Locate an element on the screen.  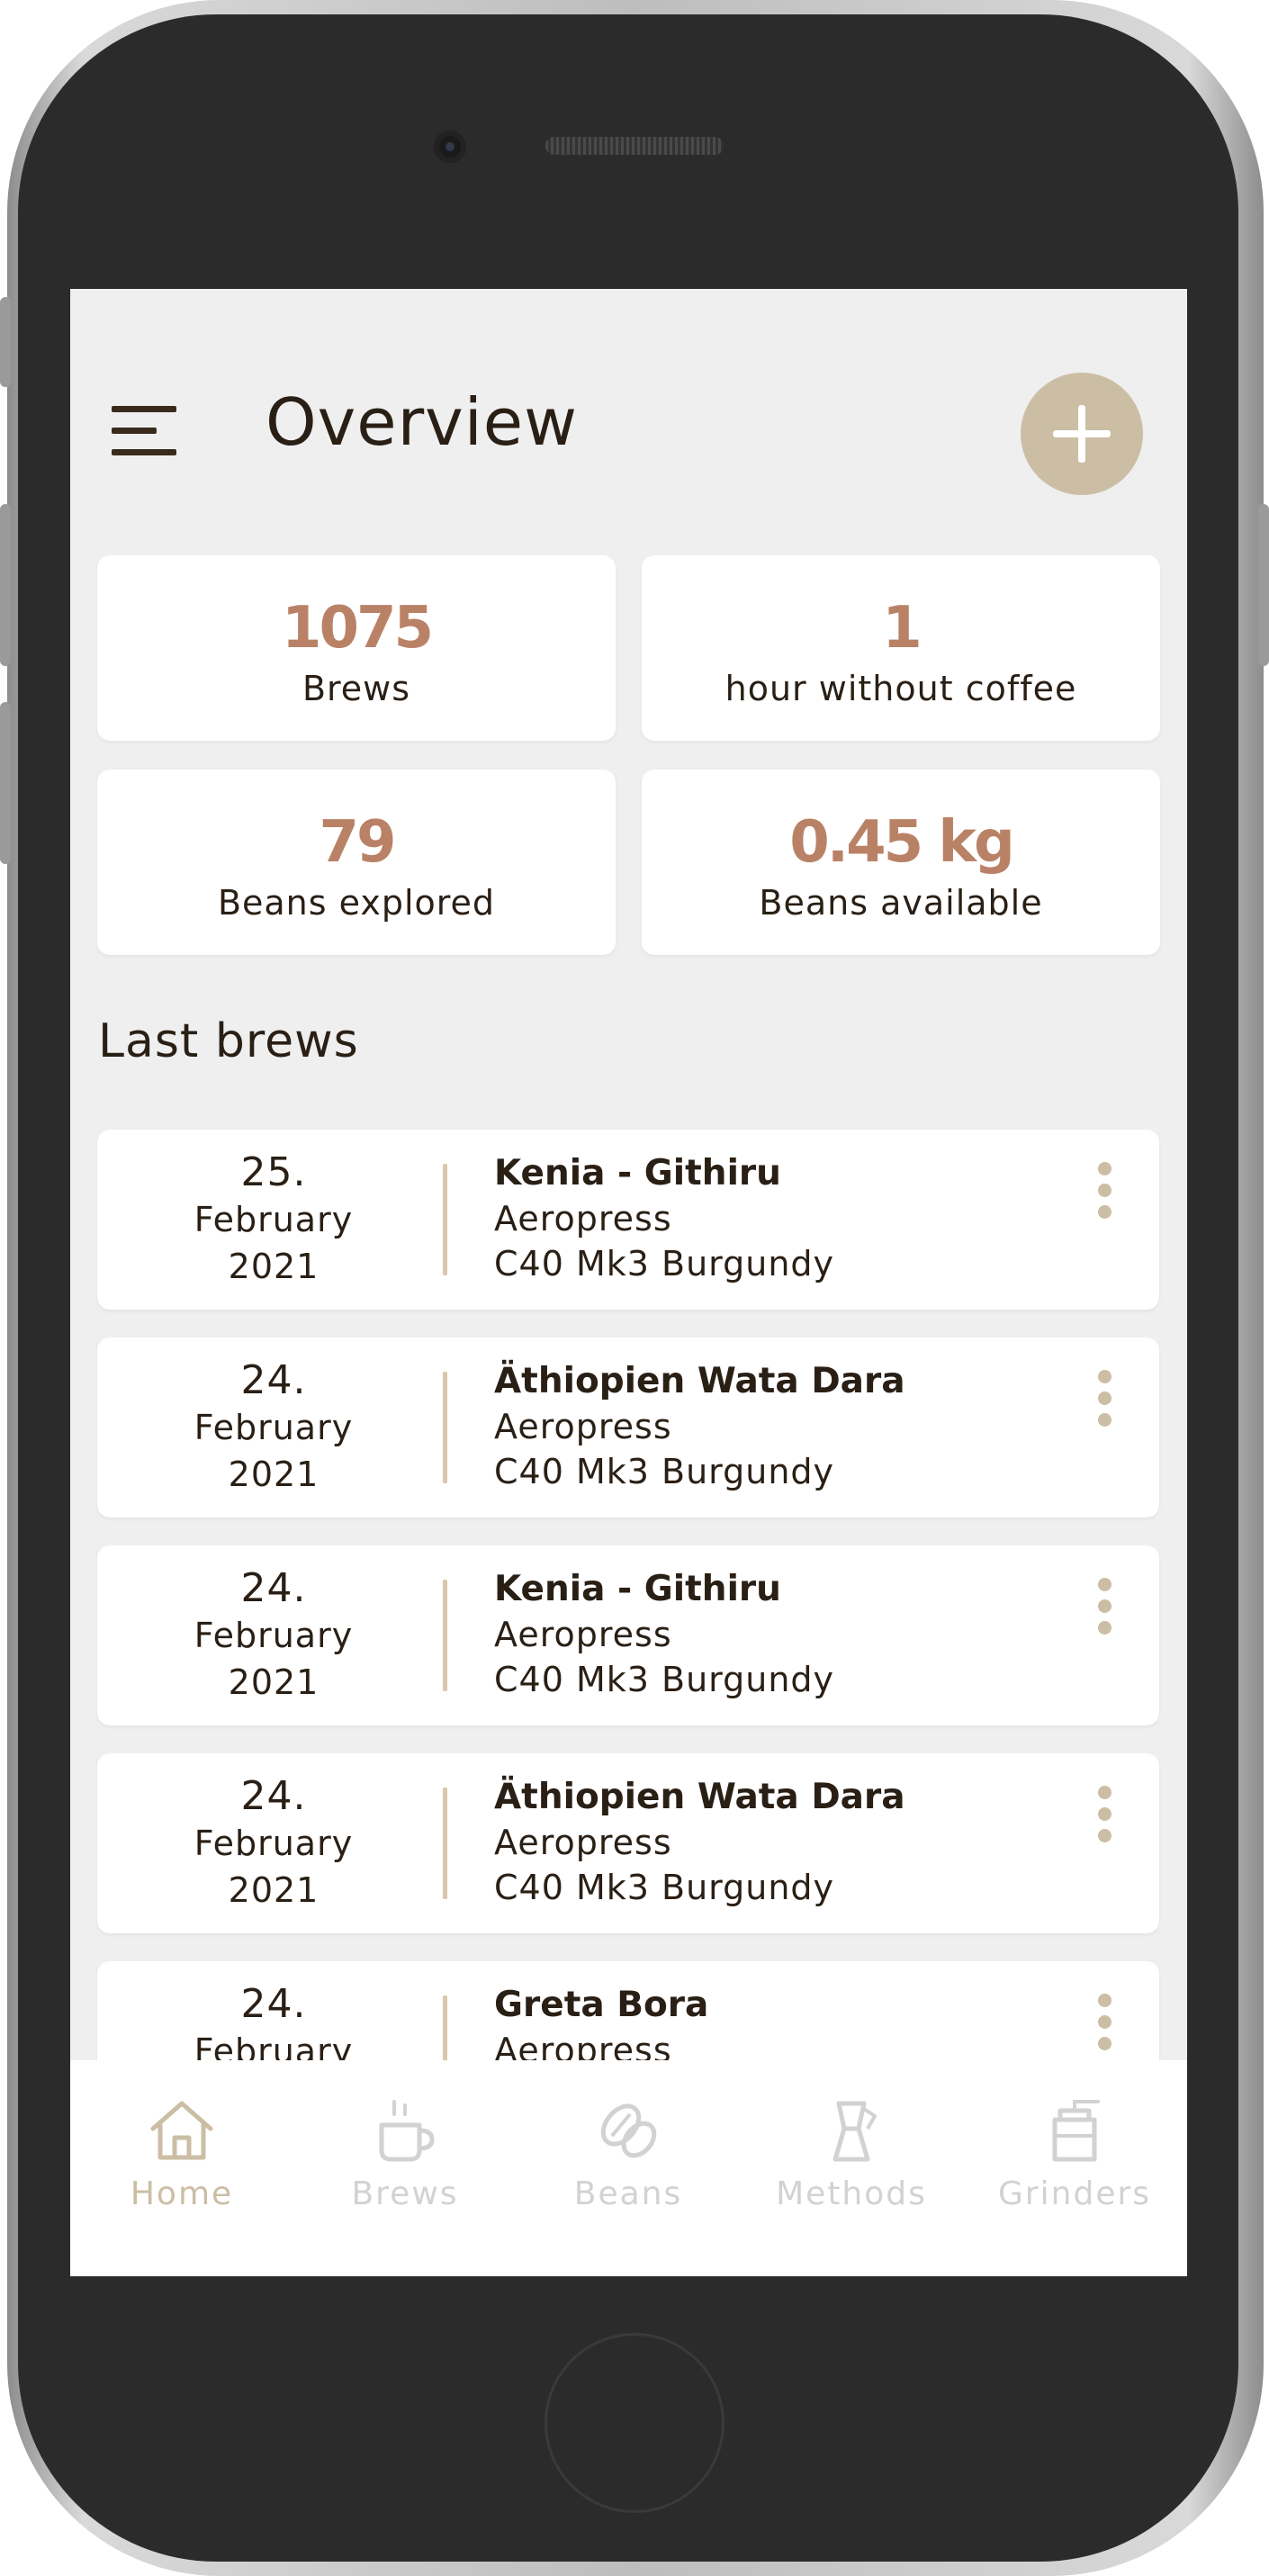
tab-grinders: Grinders is located at coordinates (1074, 2168).